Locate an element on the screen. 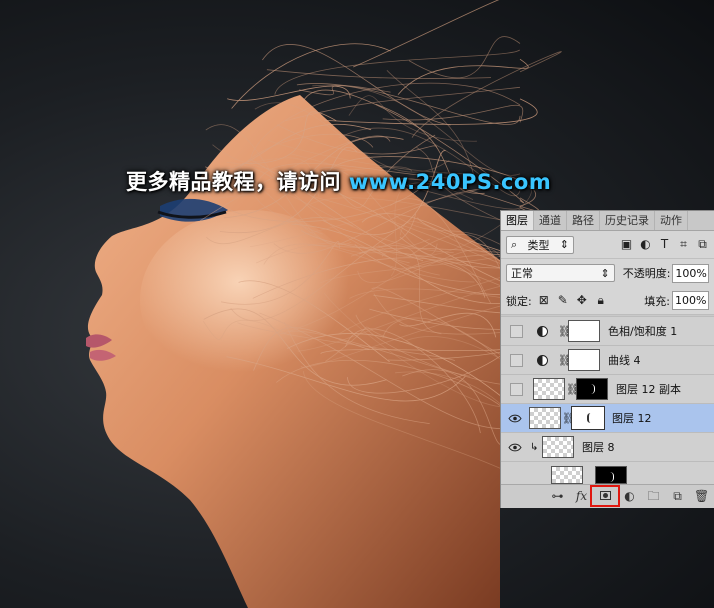 The image size is (714, 608). adjustment-filter-icon: ◐ is located at coordinates (645, 244).